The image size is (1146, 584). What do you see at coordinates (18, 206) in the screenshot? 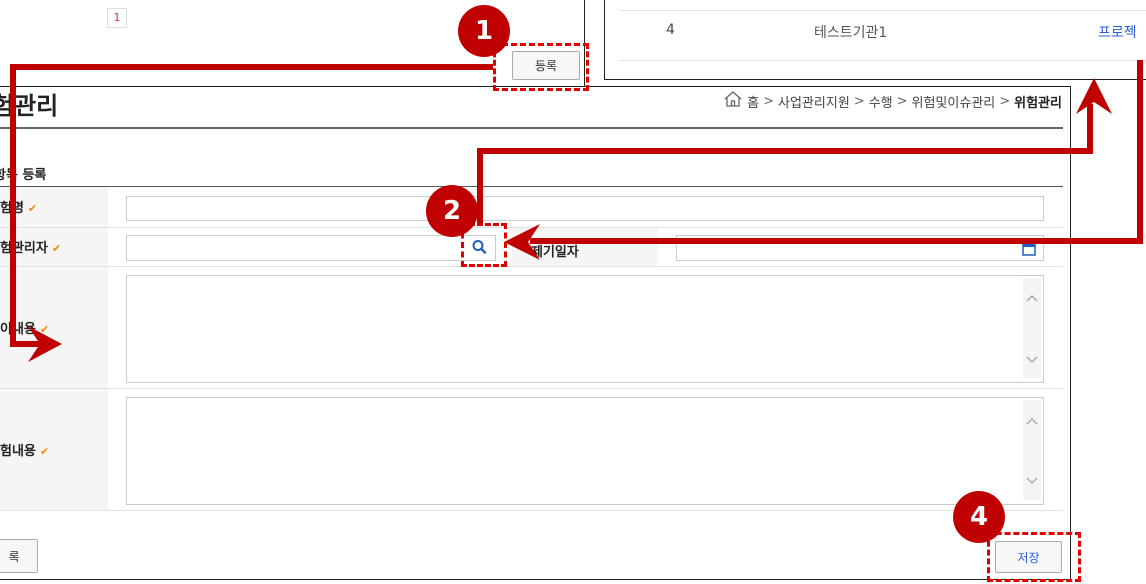
I see `field-label-name: 험명✔` at bounding box center [18, 206].